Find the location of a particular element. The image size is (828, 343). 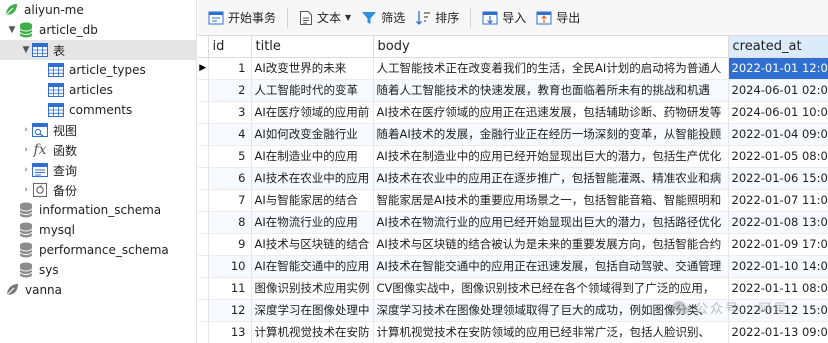

cell-created-at: 2022-01-05 08:00 is located at coordinates (778, 156).